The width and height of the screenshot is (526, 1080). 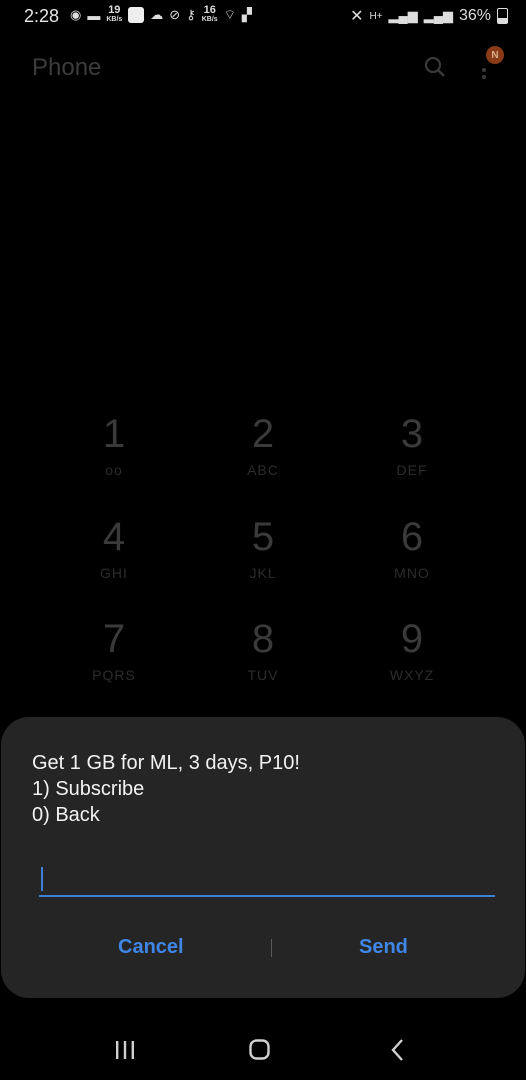 What do you see at coordinates (474, 15) in the screenshot?
I see `battery-percent: 36%` at bounding box center [474, 15].